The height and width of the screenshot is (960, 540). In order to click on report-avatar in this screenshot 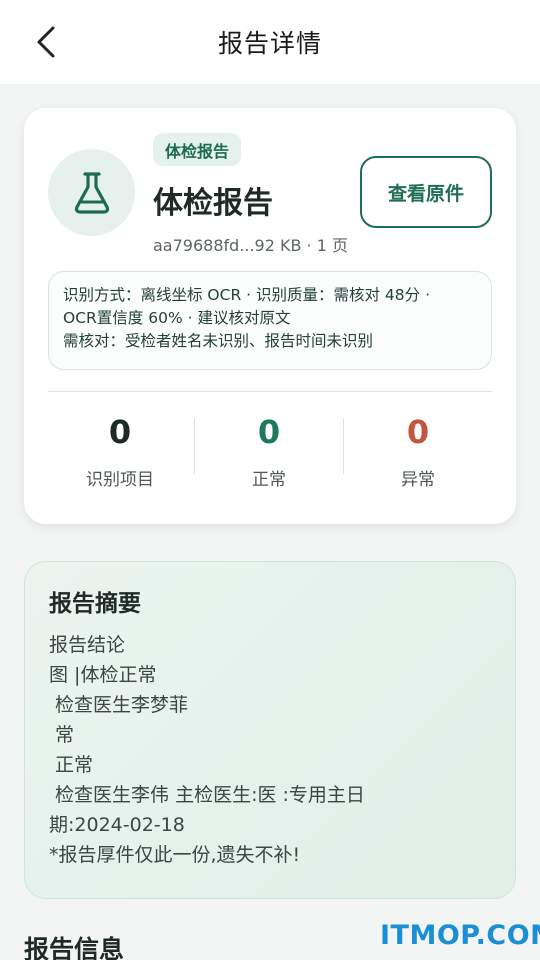, I will do `click(91, 192)`.